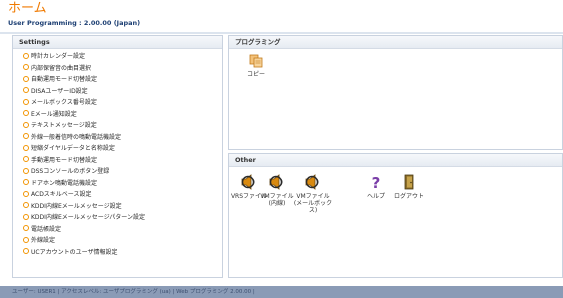 This screenshot has width=563, height=298. Describe the element at coordinates (61, 194) in the screenshot. I see `settings-link-label: ACDスキルベース設定` at that location.